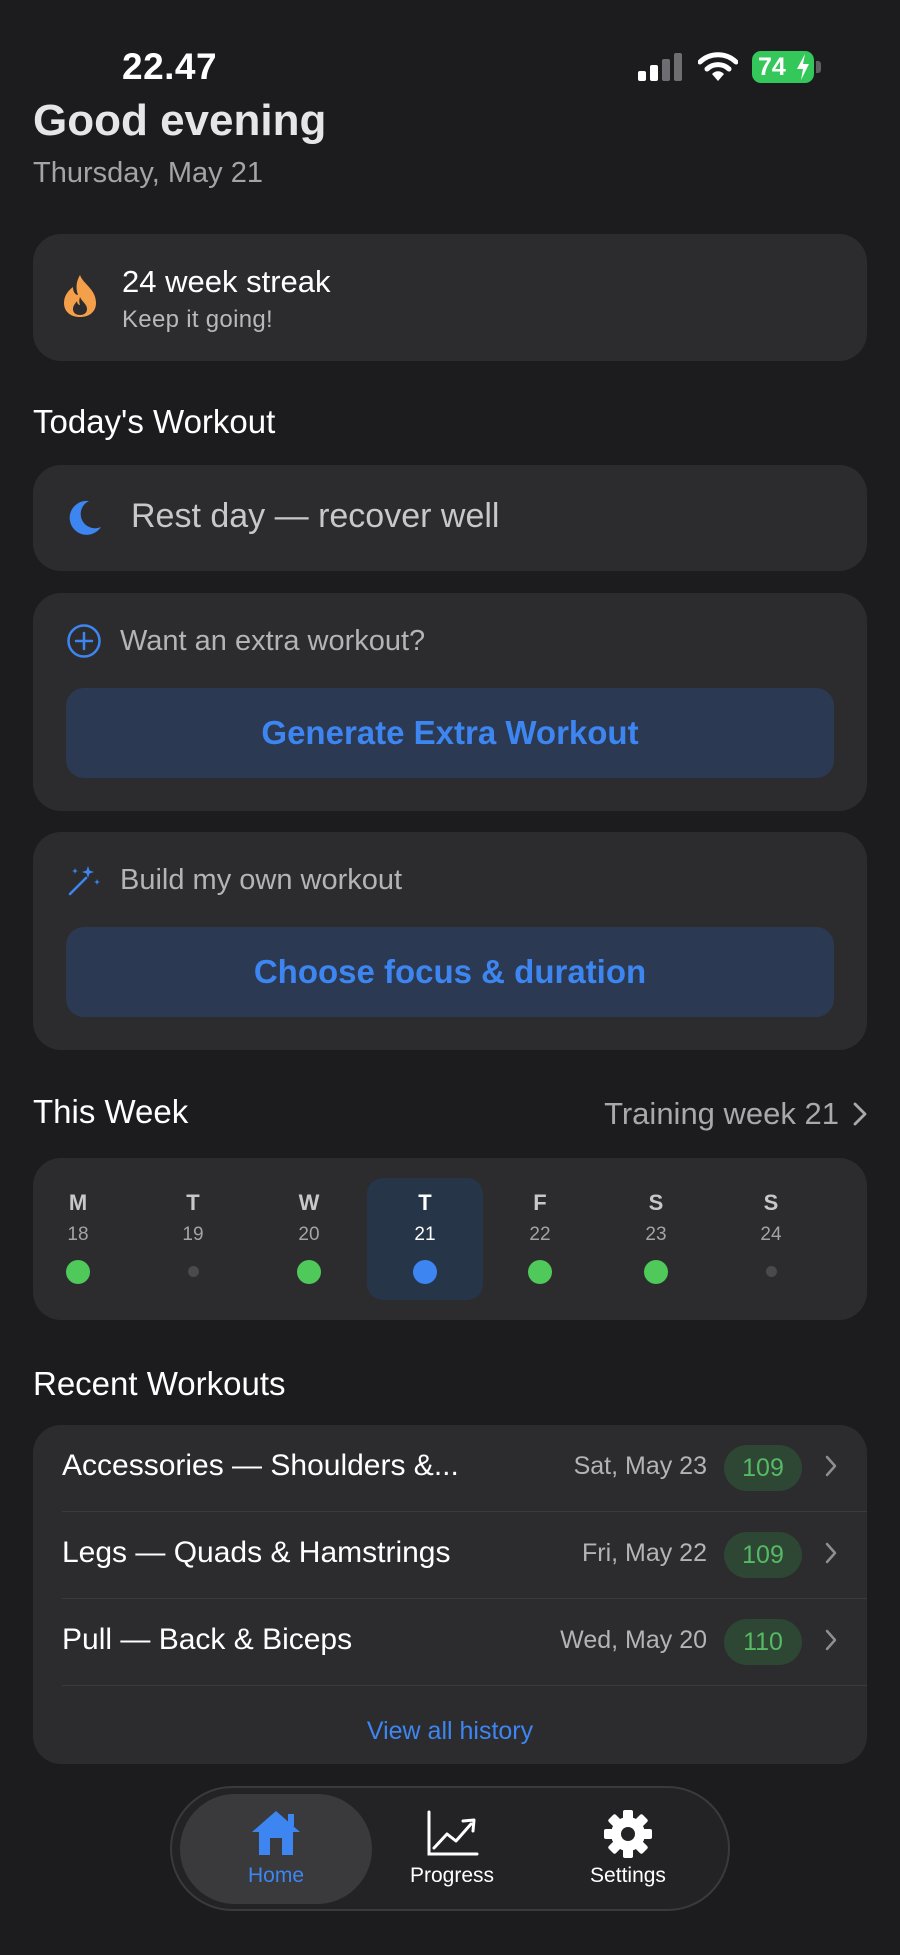  I want to click on battery-cap, so click(818, 67).